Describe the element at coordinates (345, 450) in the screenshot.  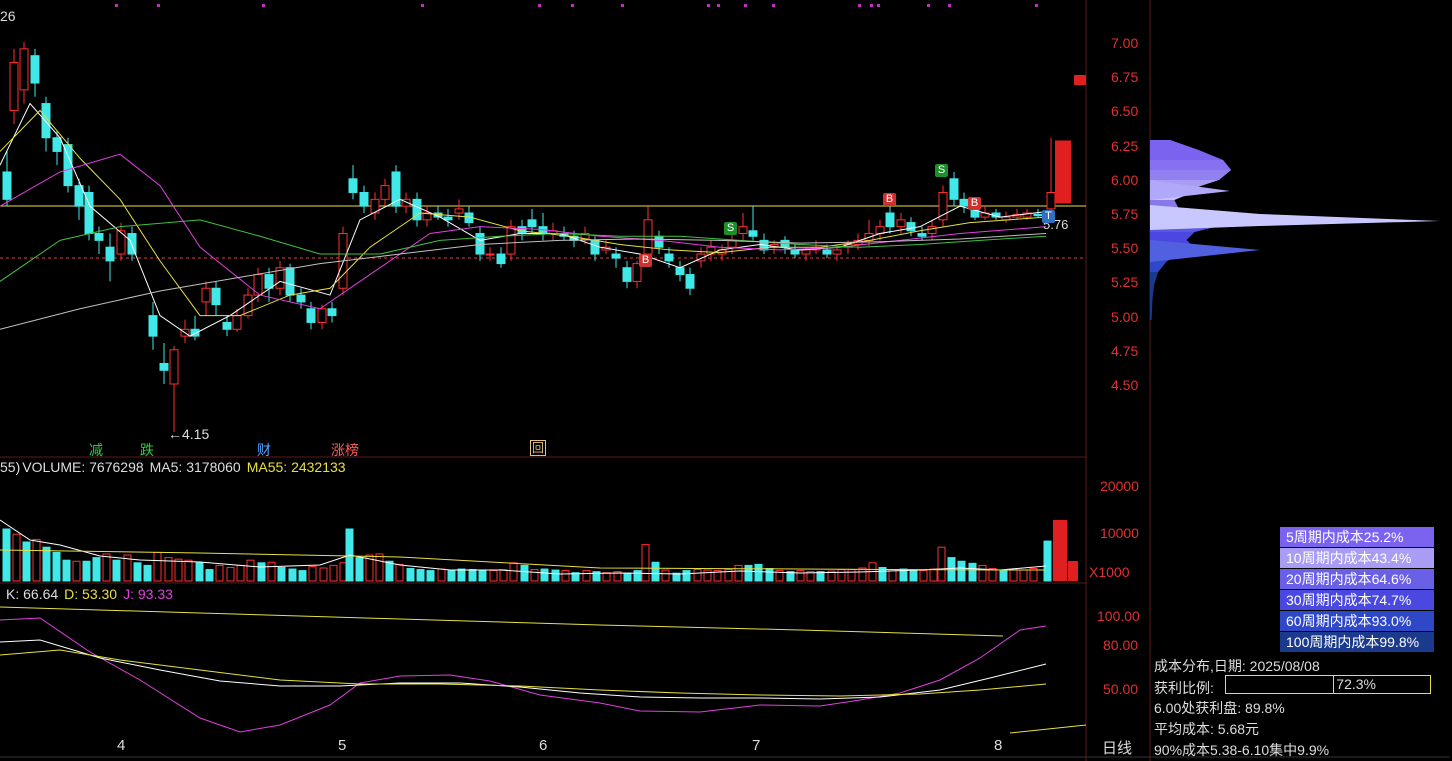
I see `event-rise-list: 涨榜` at that location.